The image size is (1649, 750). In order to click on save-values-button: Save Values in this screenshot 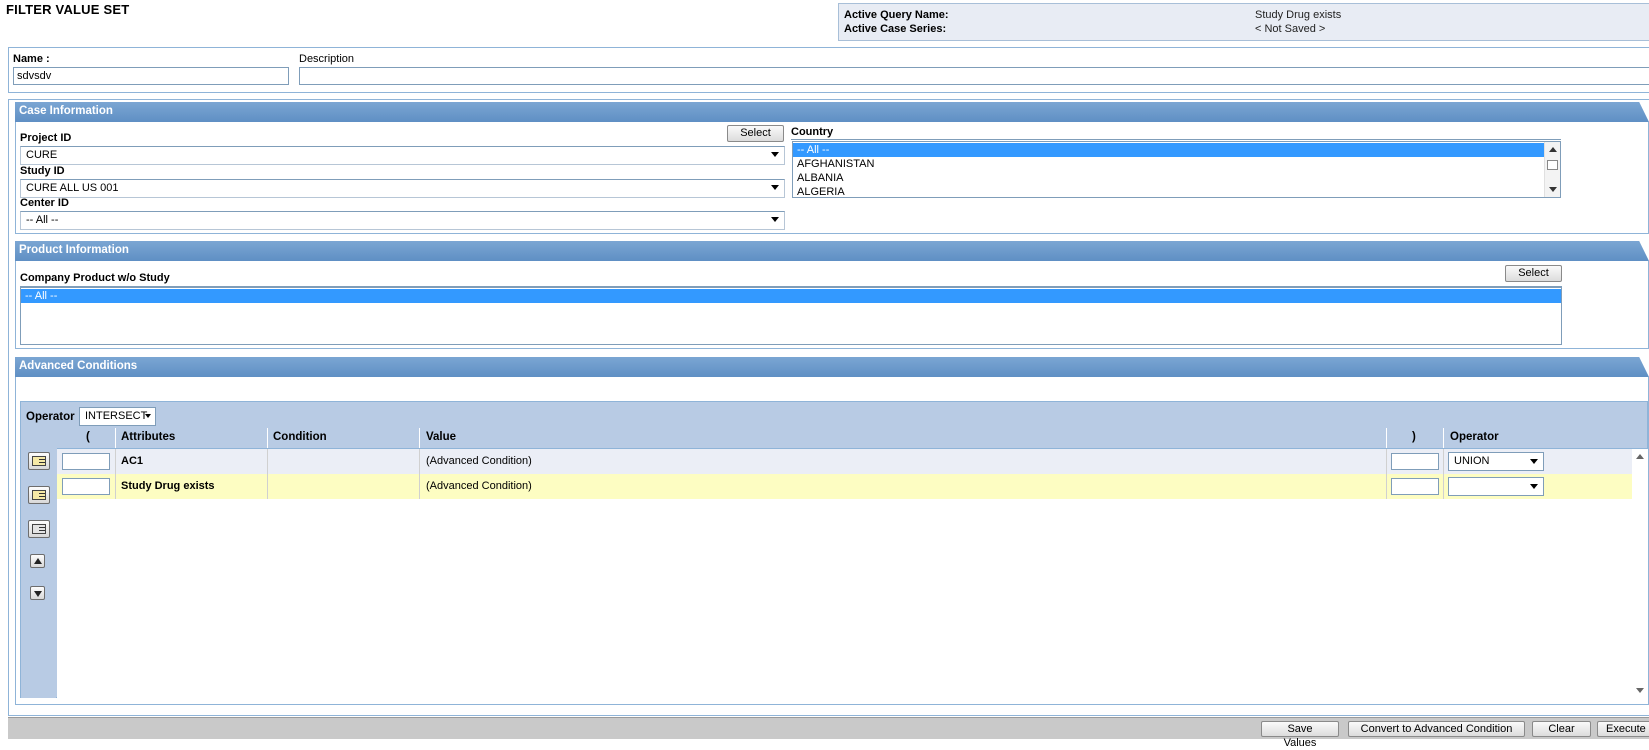, I will do `click(1300, 735)`.